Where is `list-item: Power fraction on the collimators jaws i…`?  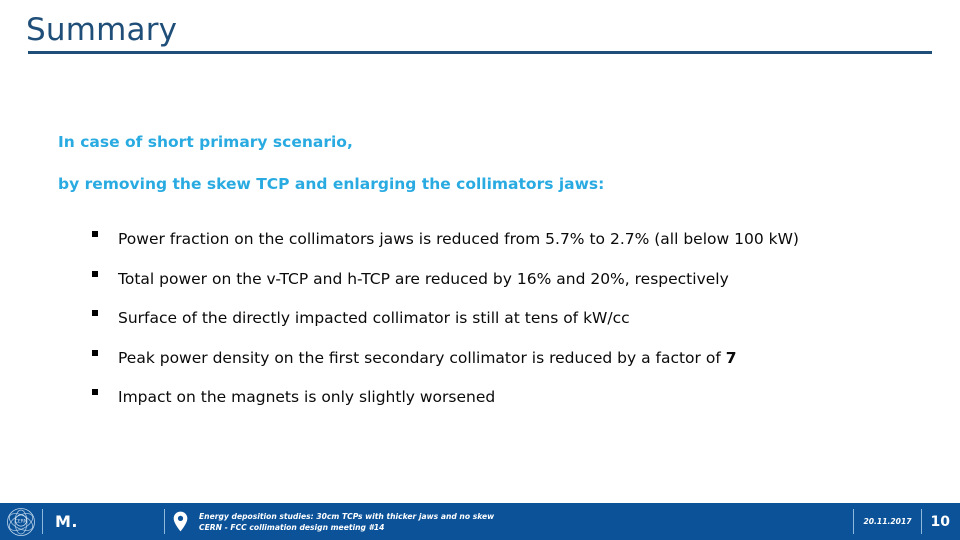
list-item: Power fraction on the collimators jaws i… is located at coordinates (517, 248).